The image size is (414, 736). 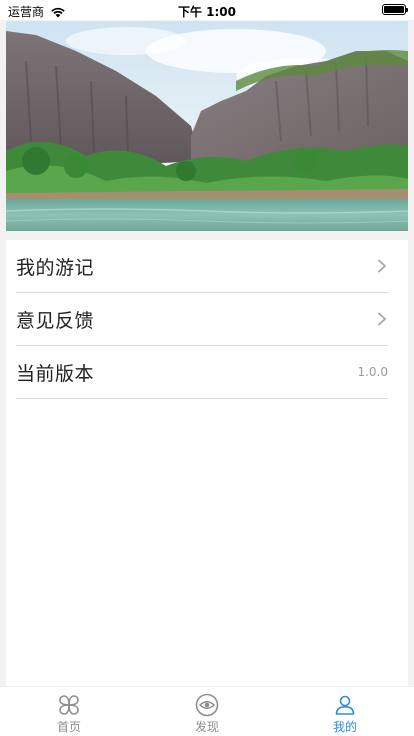 I want to click on tab-label: 我的, so click(x=344, y=727).